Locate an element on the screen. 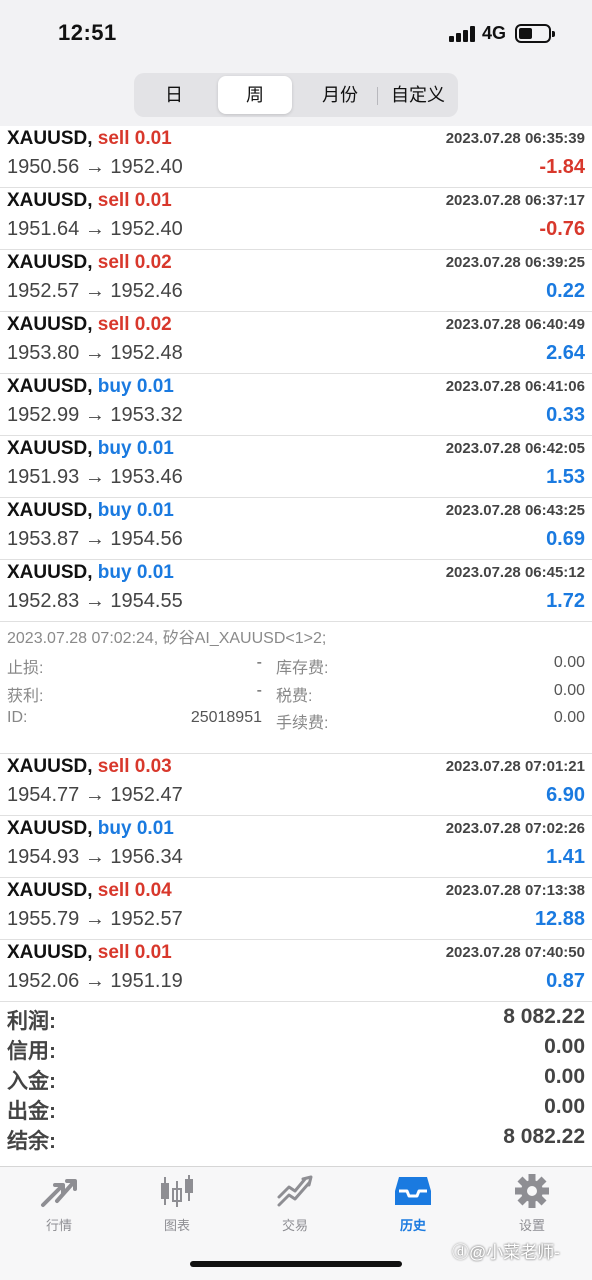  deal-profit: 0.22 is located at coordinates (565, 291).